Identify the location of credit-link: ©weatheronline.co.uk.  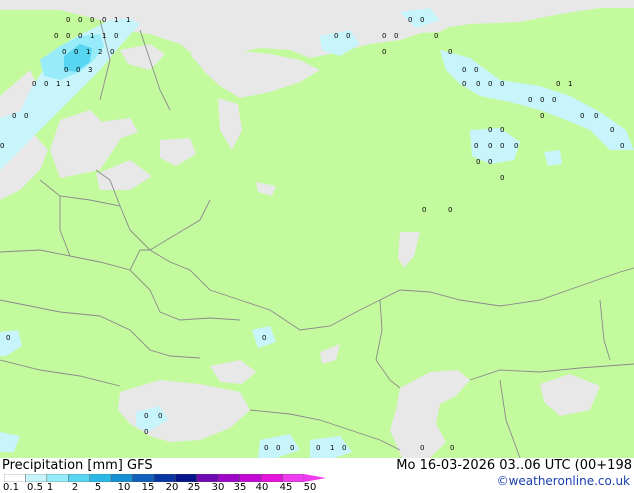
(563, 481).